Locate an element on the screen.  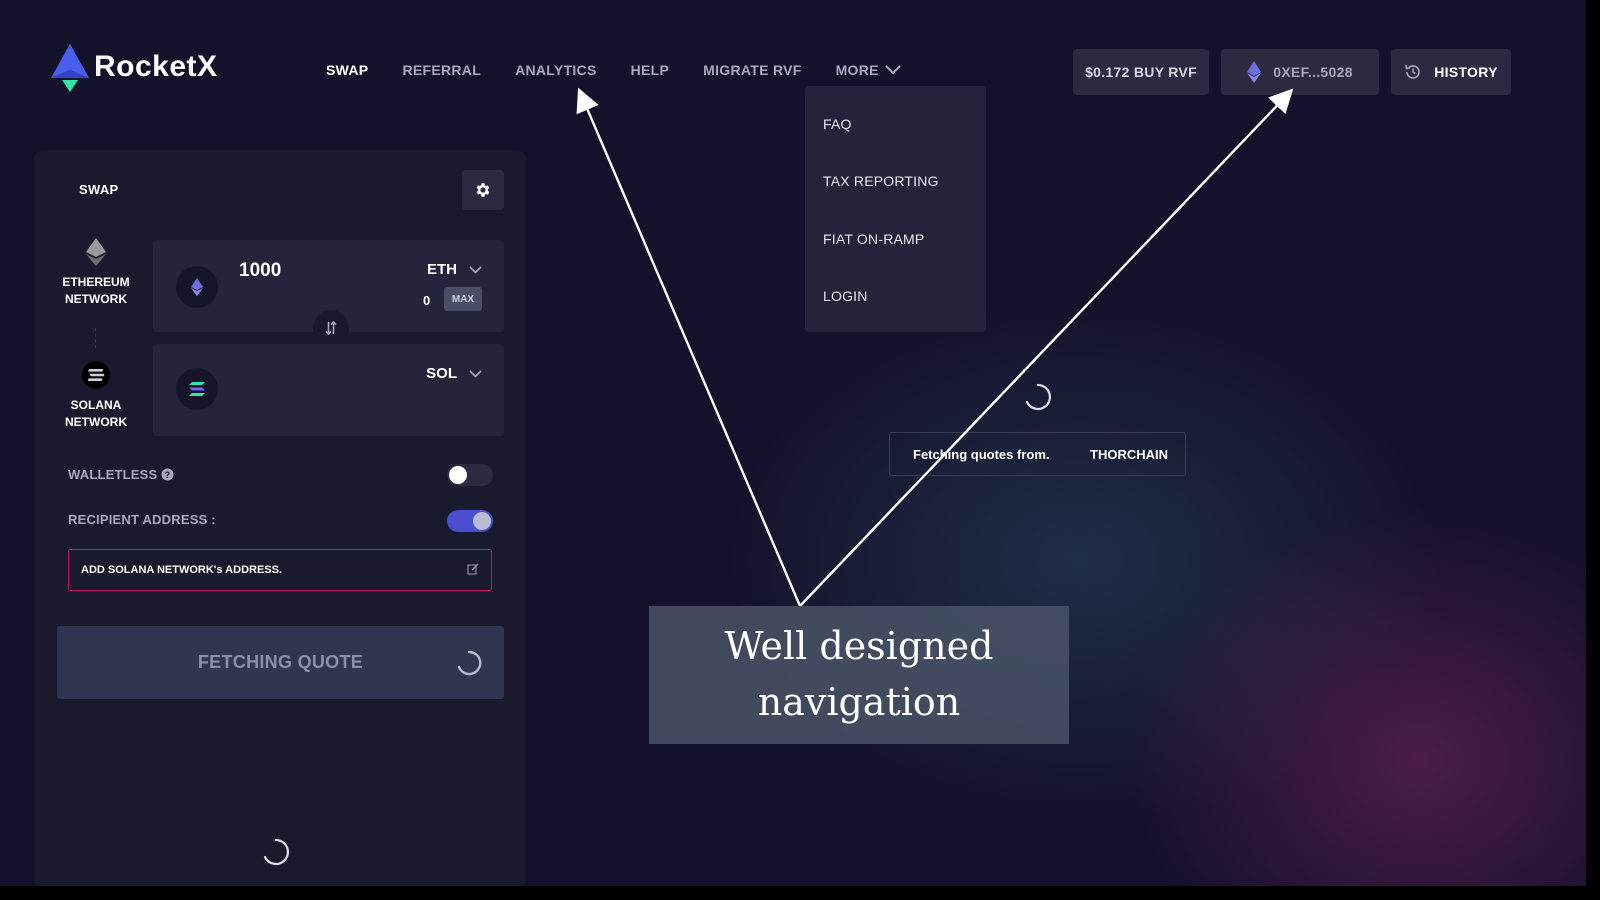
caption-line-1: Well designed is located at coordinates (859, 646).